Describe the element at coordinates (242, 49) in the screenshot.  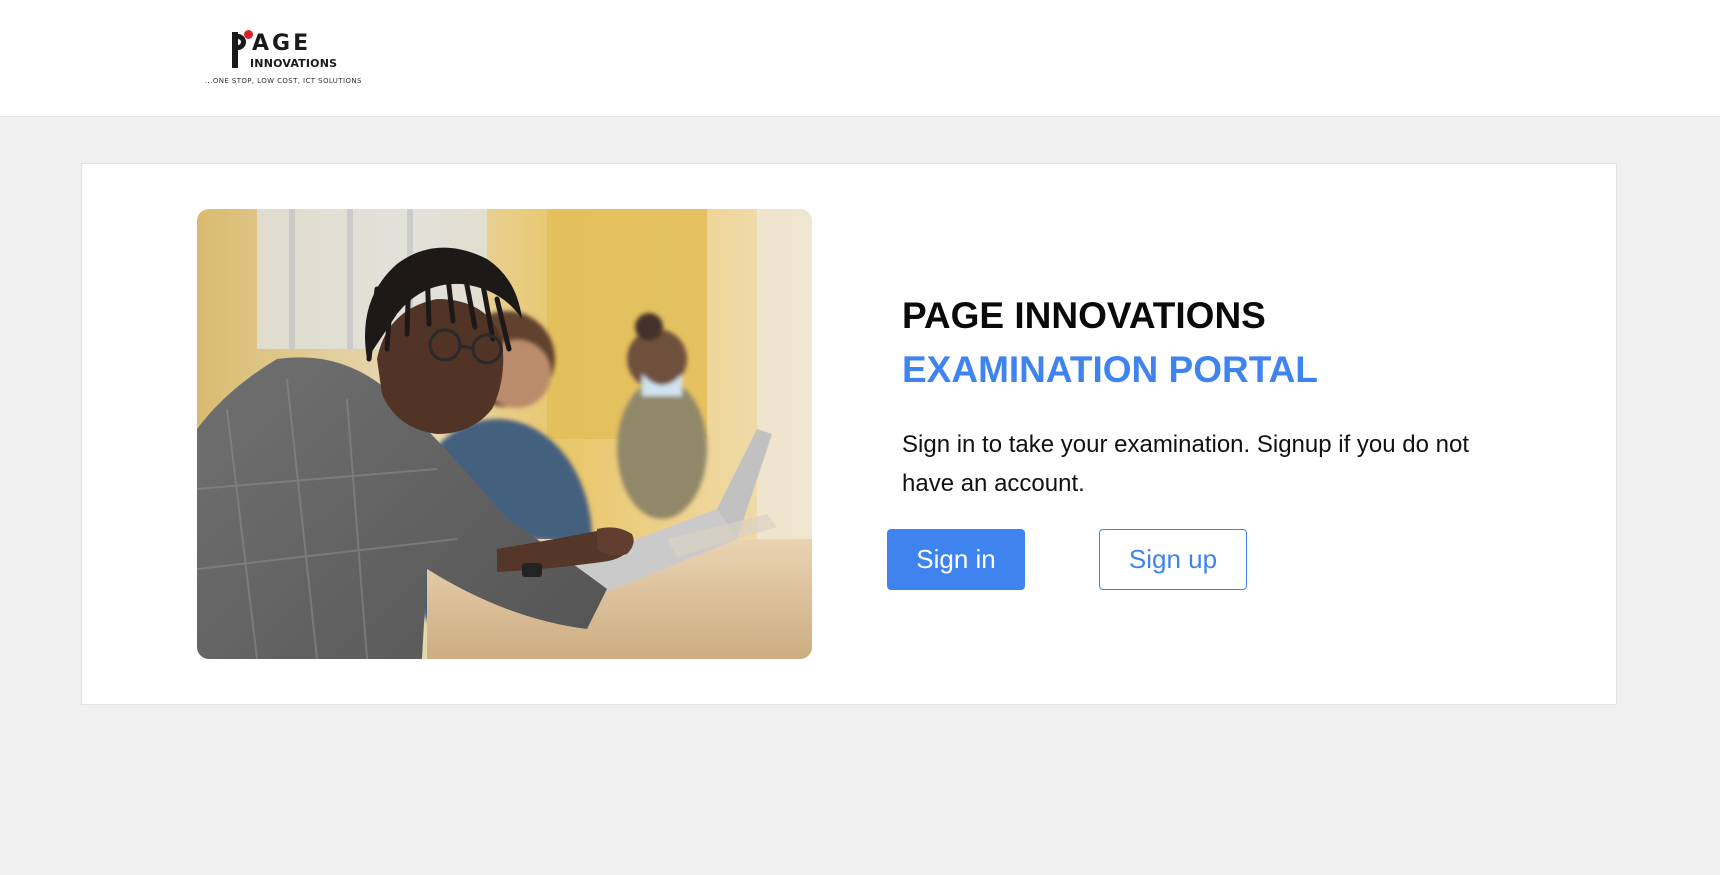
I see `logo-p-mark-icon` at that location.